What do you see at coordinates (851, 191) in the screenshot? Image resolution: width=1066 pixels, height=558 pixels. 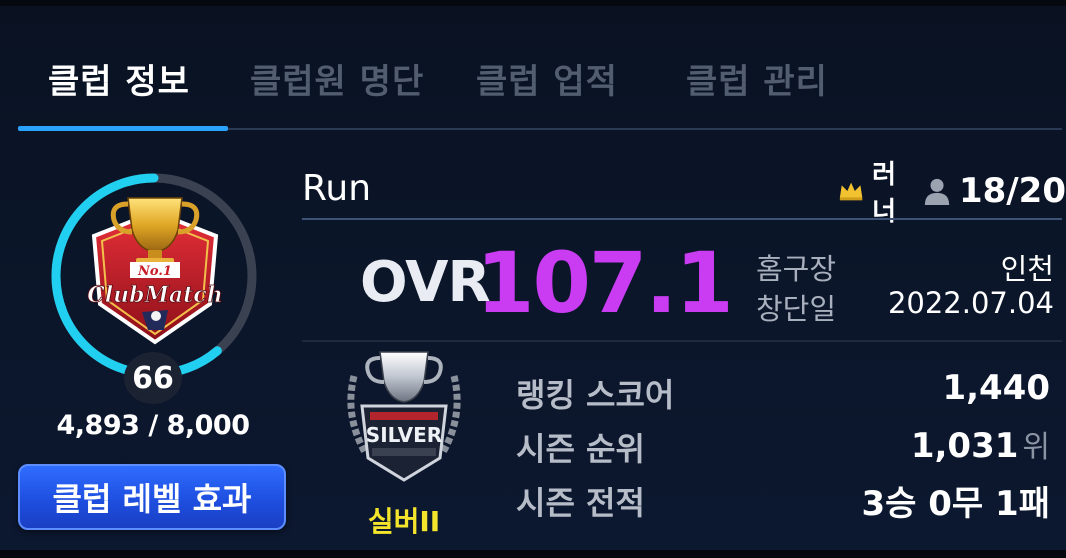 I see `crown-icon` at bounding box center [851, 191].